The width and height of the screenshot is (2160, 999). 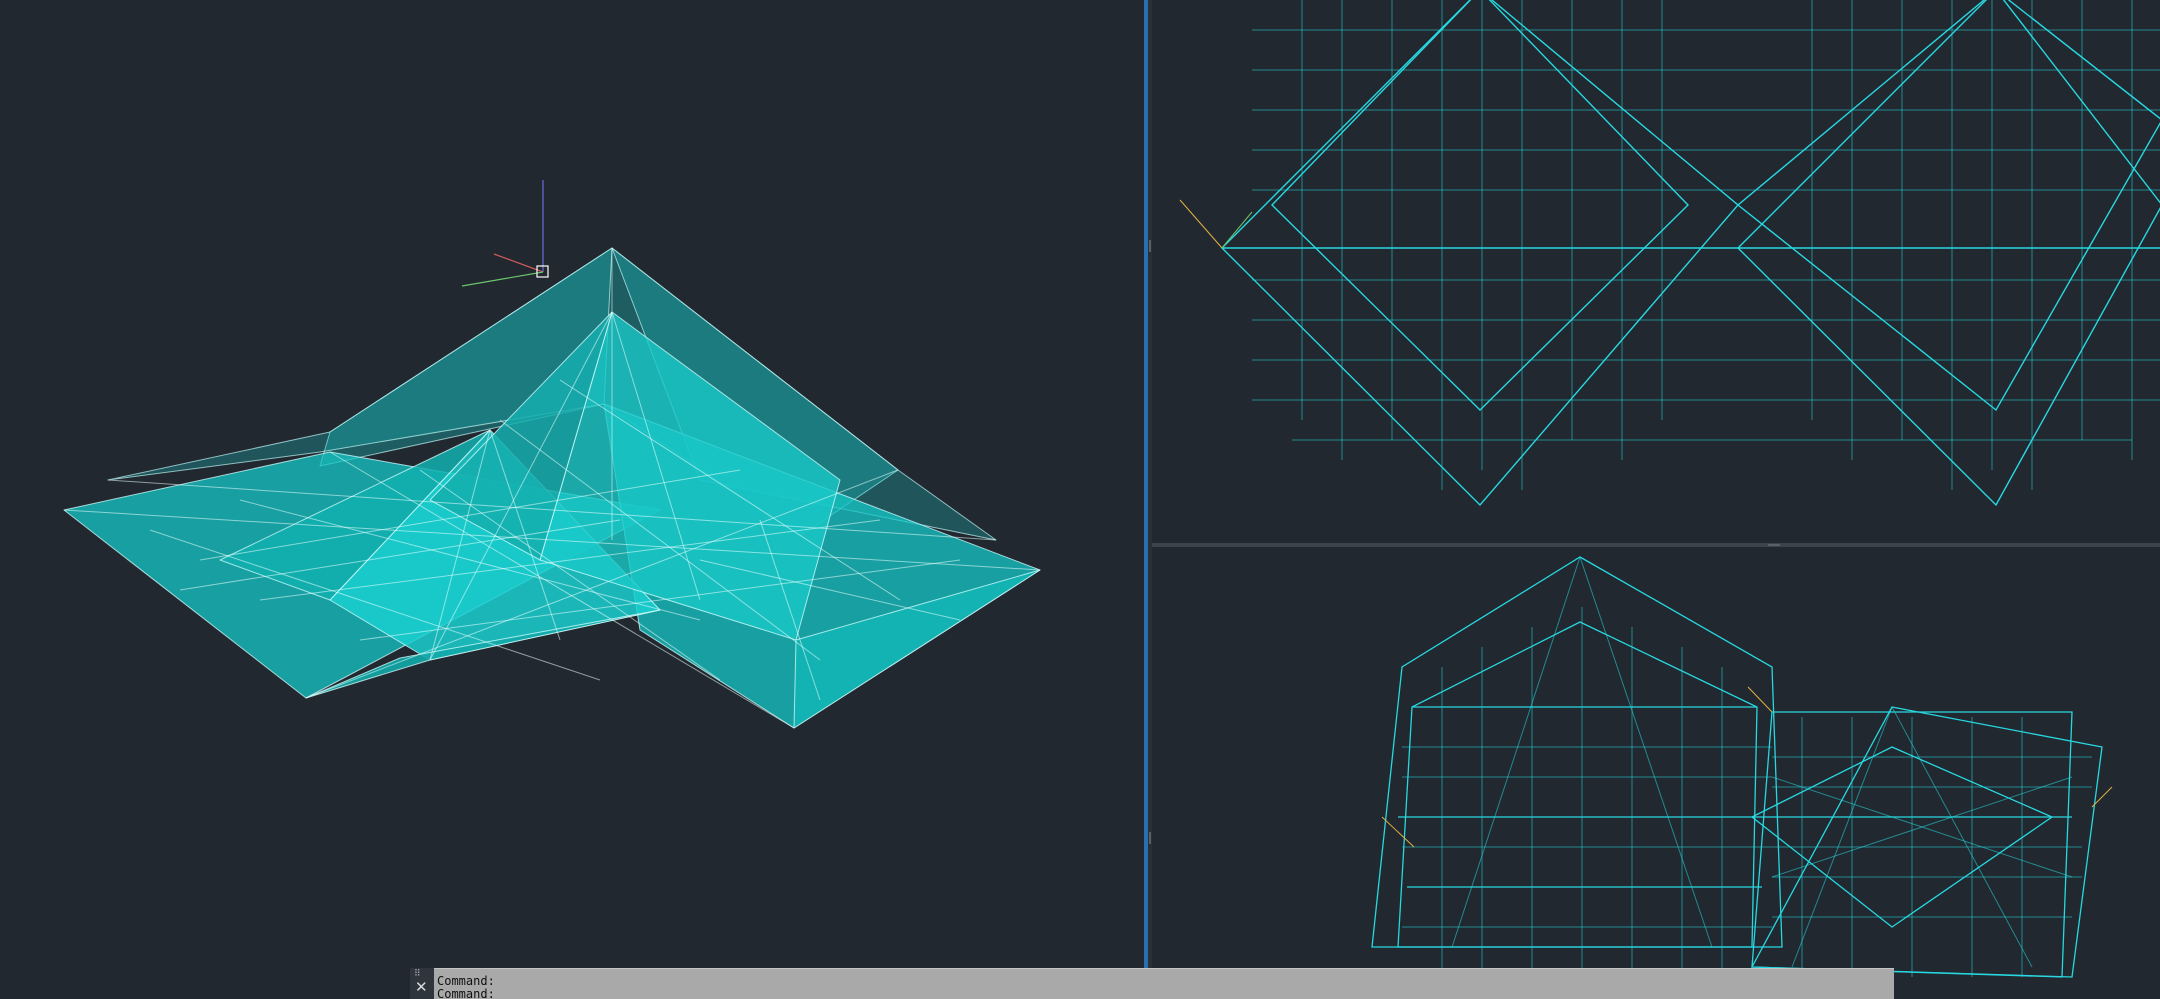 I want to click on command-line-handle: ⠿ ✕, so click(x=422, y=983).